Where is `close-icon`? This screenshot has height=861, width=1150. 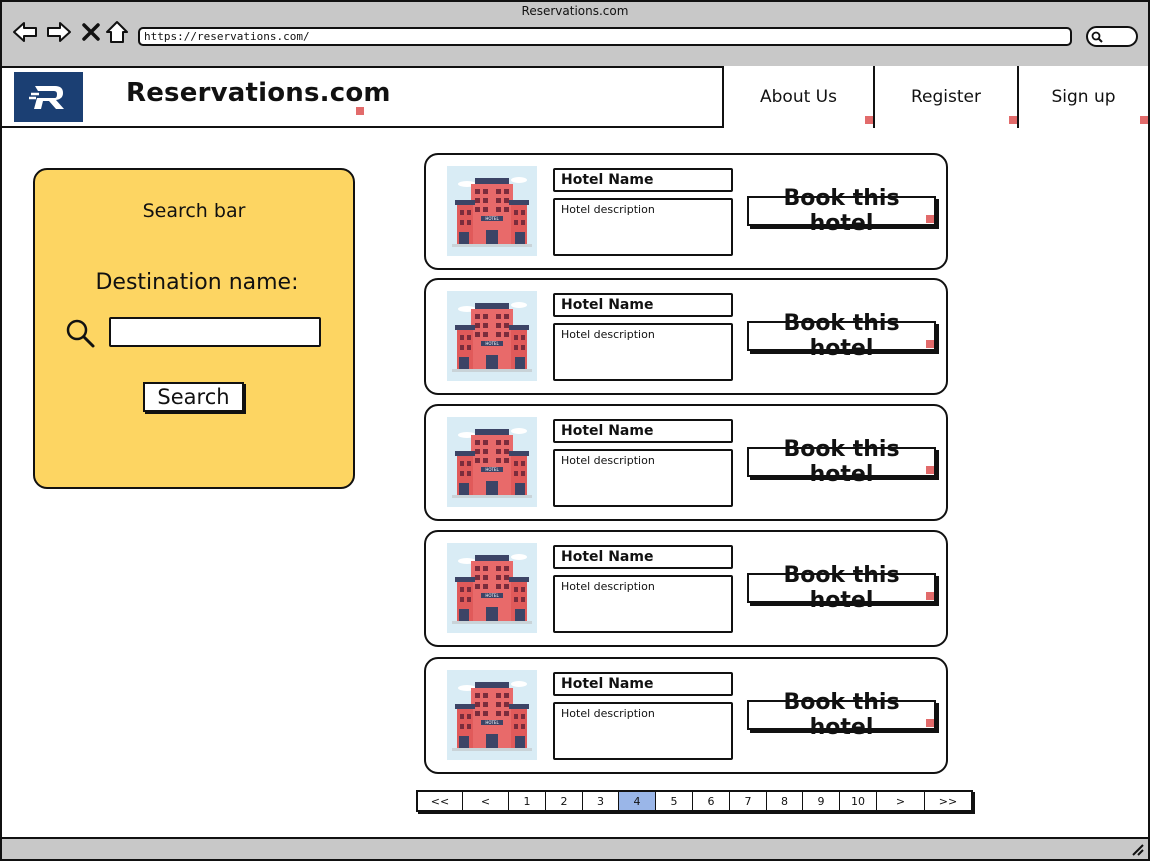 close-icon is located at coordinates (91, 32).